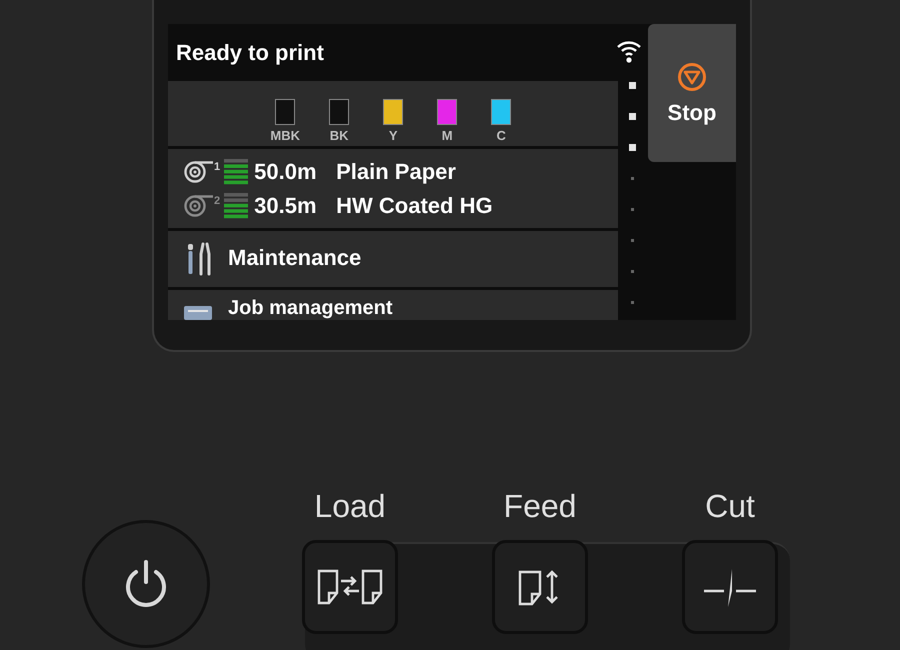 This screenshot has height=650, width=900. What do you see at coordinates (250, 53) in the screenshot?
I see `status-title: Ready to print` at bounding box center [250, 53].